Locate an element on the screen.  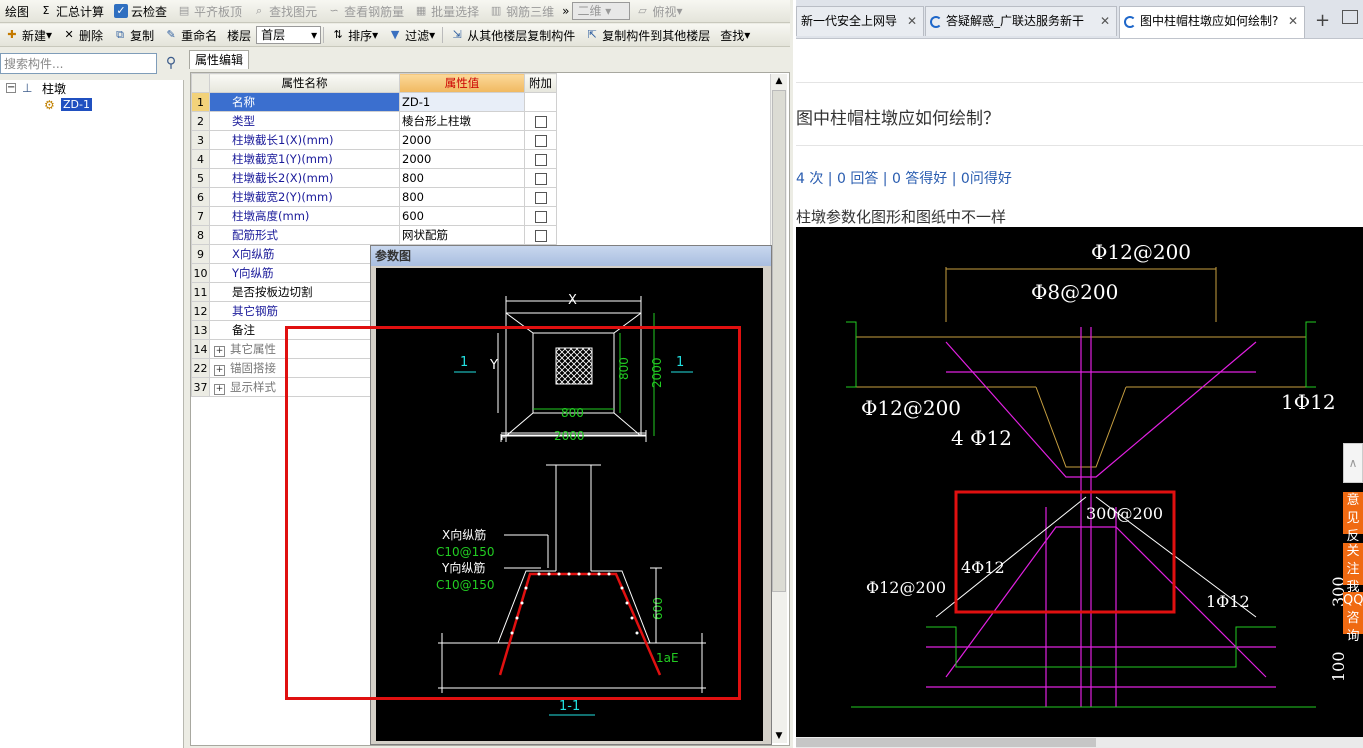
property-value: ZD-1 is located at coordinates (462, 102).